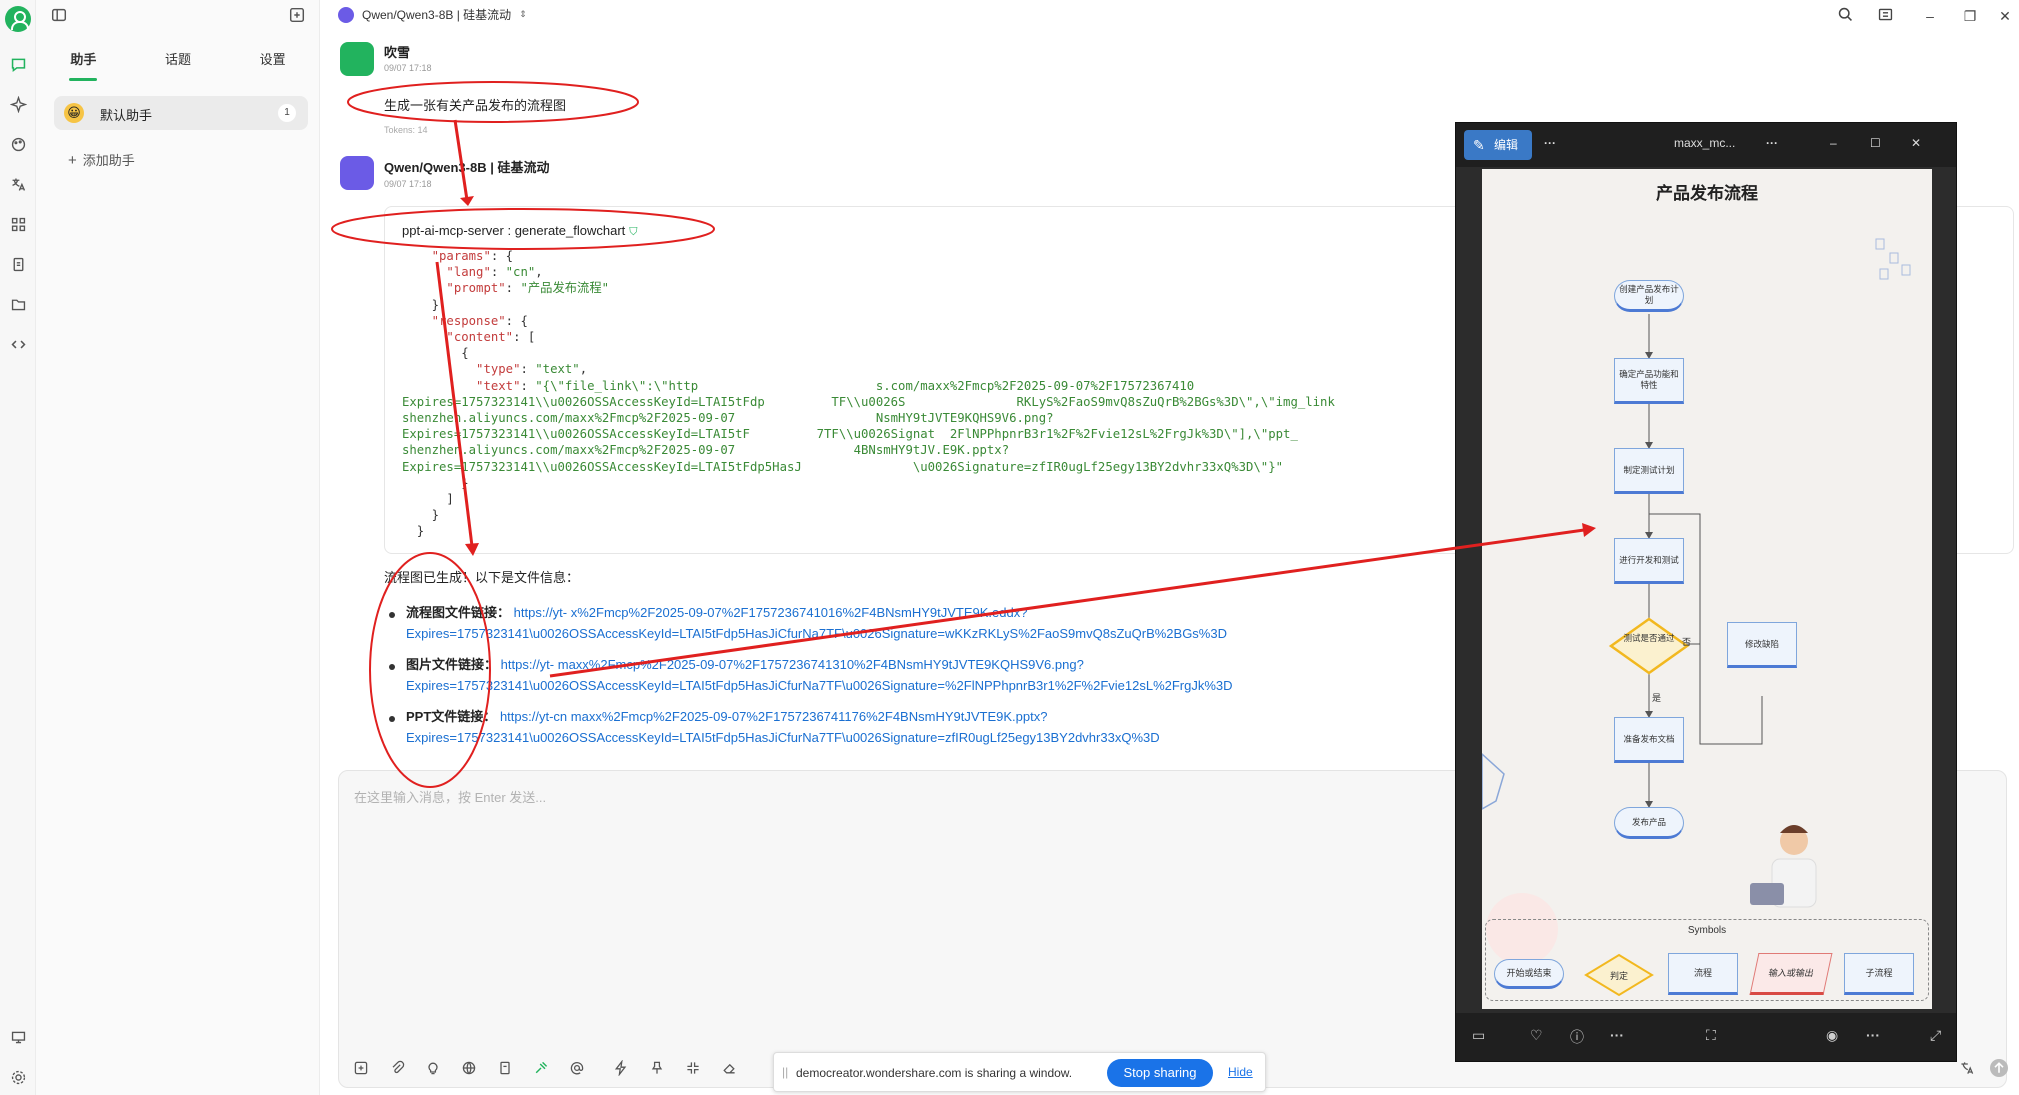  I want to click on flow-node-test-plan: 制定测试计划, so click(1649, 471).